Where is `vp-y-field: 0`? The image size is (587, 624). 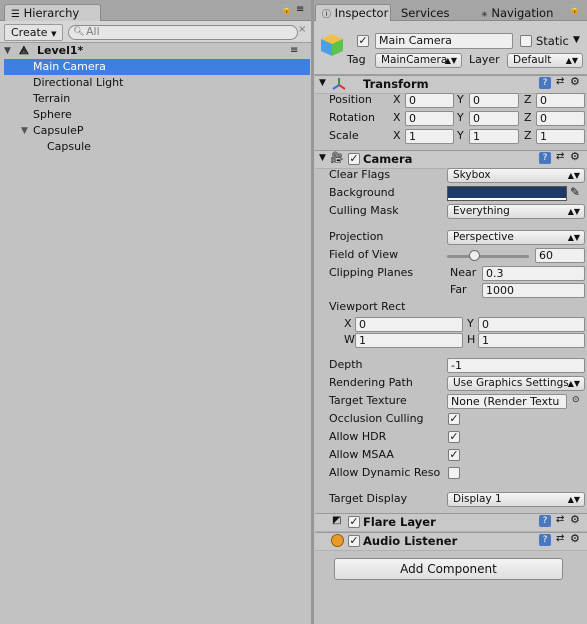 vp-y-field: 0 is located at coordinates (531, 324).